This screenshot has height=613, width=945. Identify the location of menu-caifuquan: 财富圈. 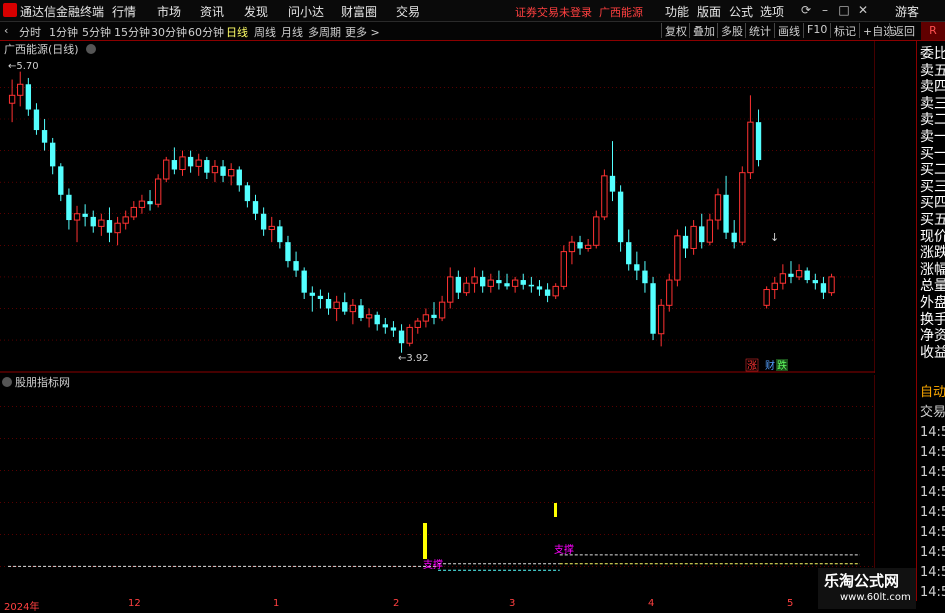
(359, 11).